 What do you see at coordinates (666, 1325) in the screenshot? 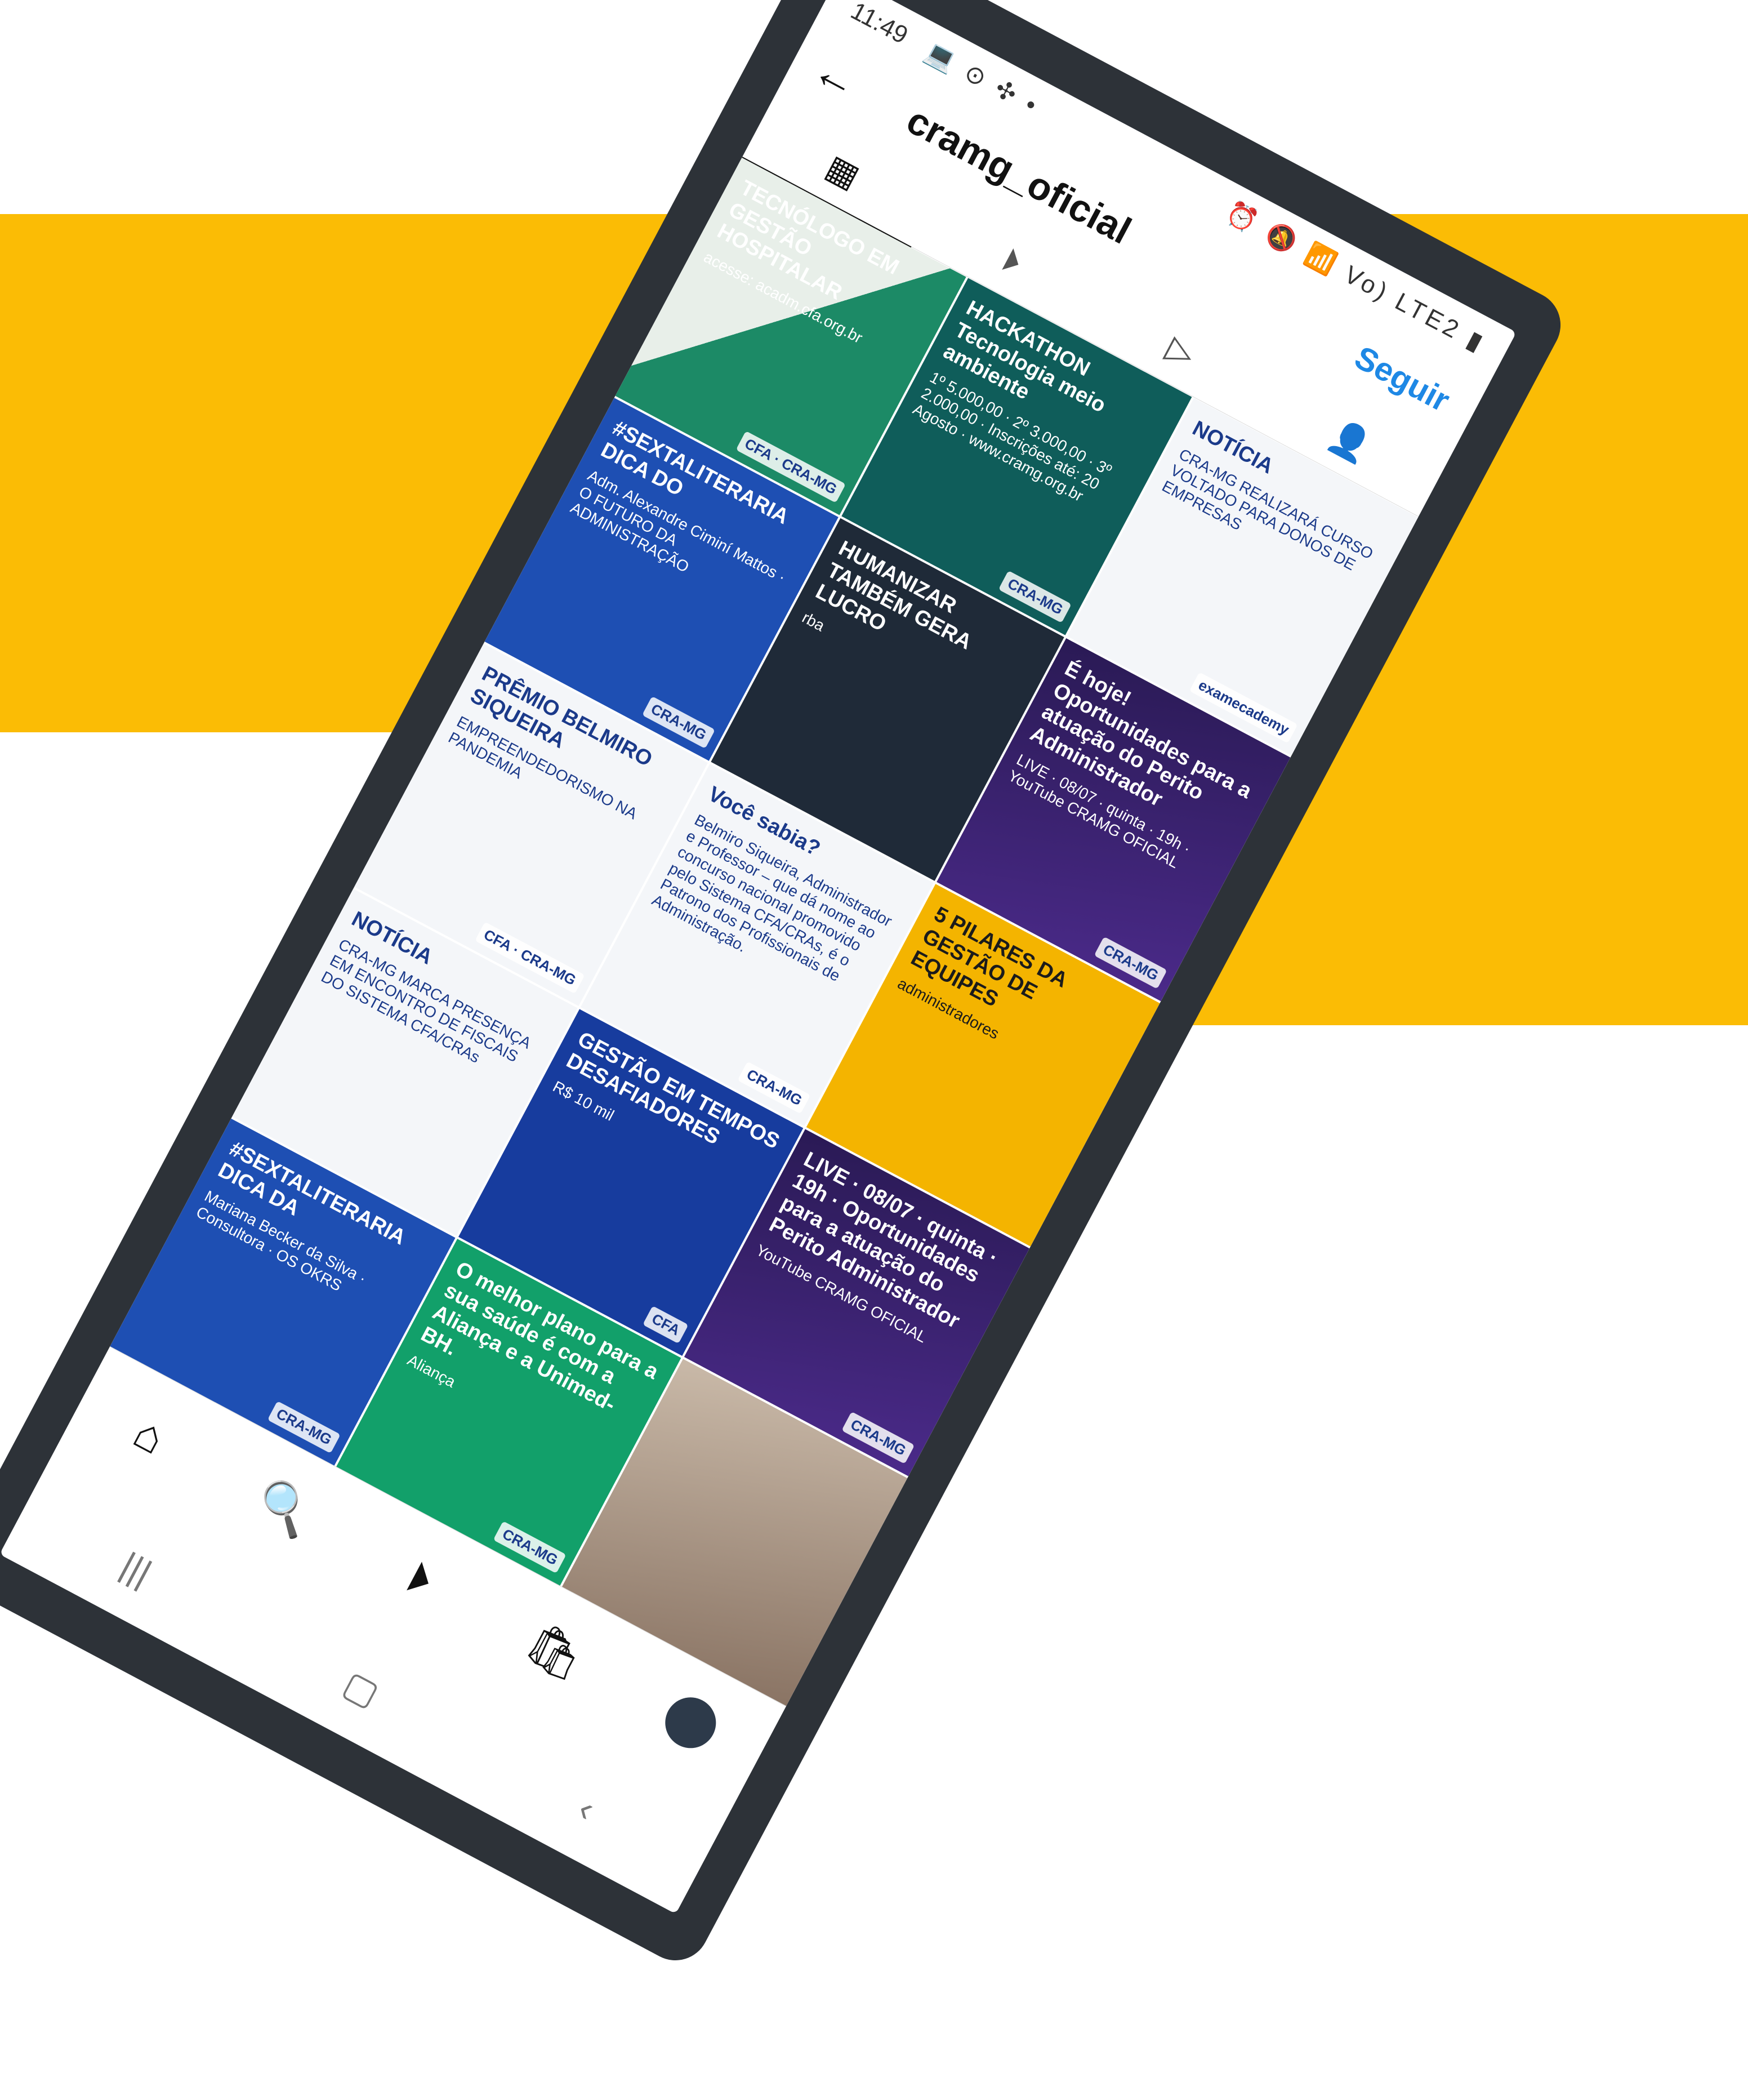
I see `post-badge: CFA` at bounding box center [666, 1325].